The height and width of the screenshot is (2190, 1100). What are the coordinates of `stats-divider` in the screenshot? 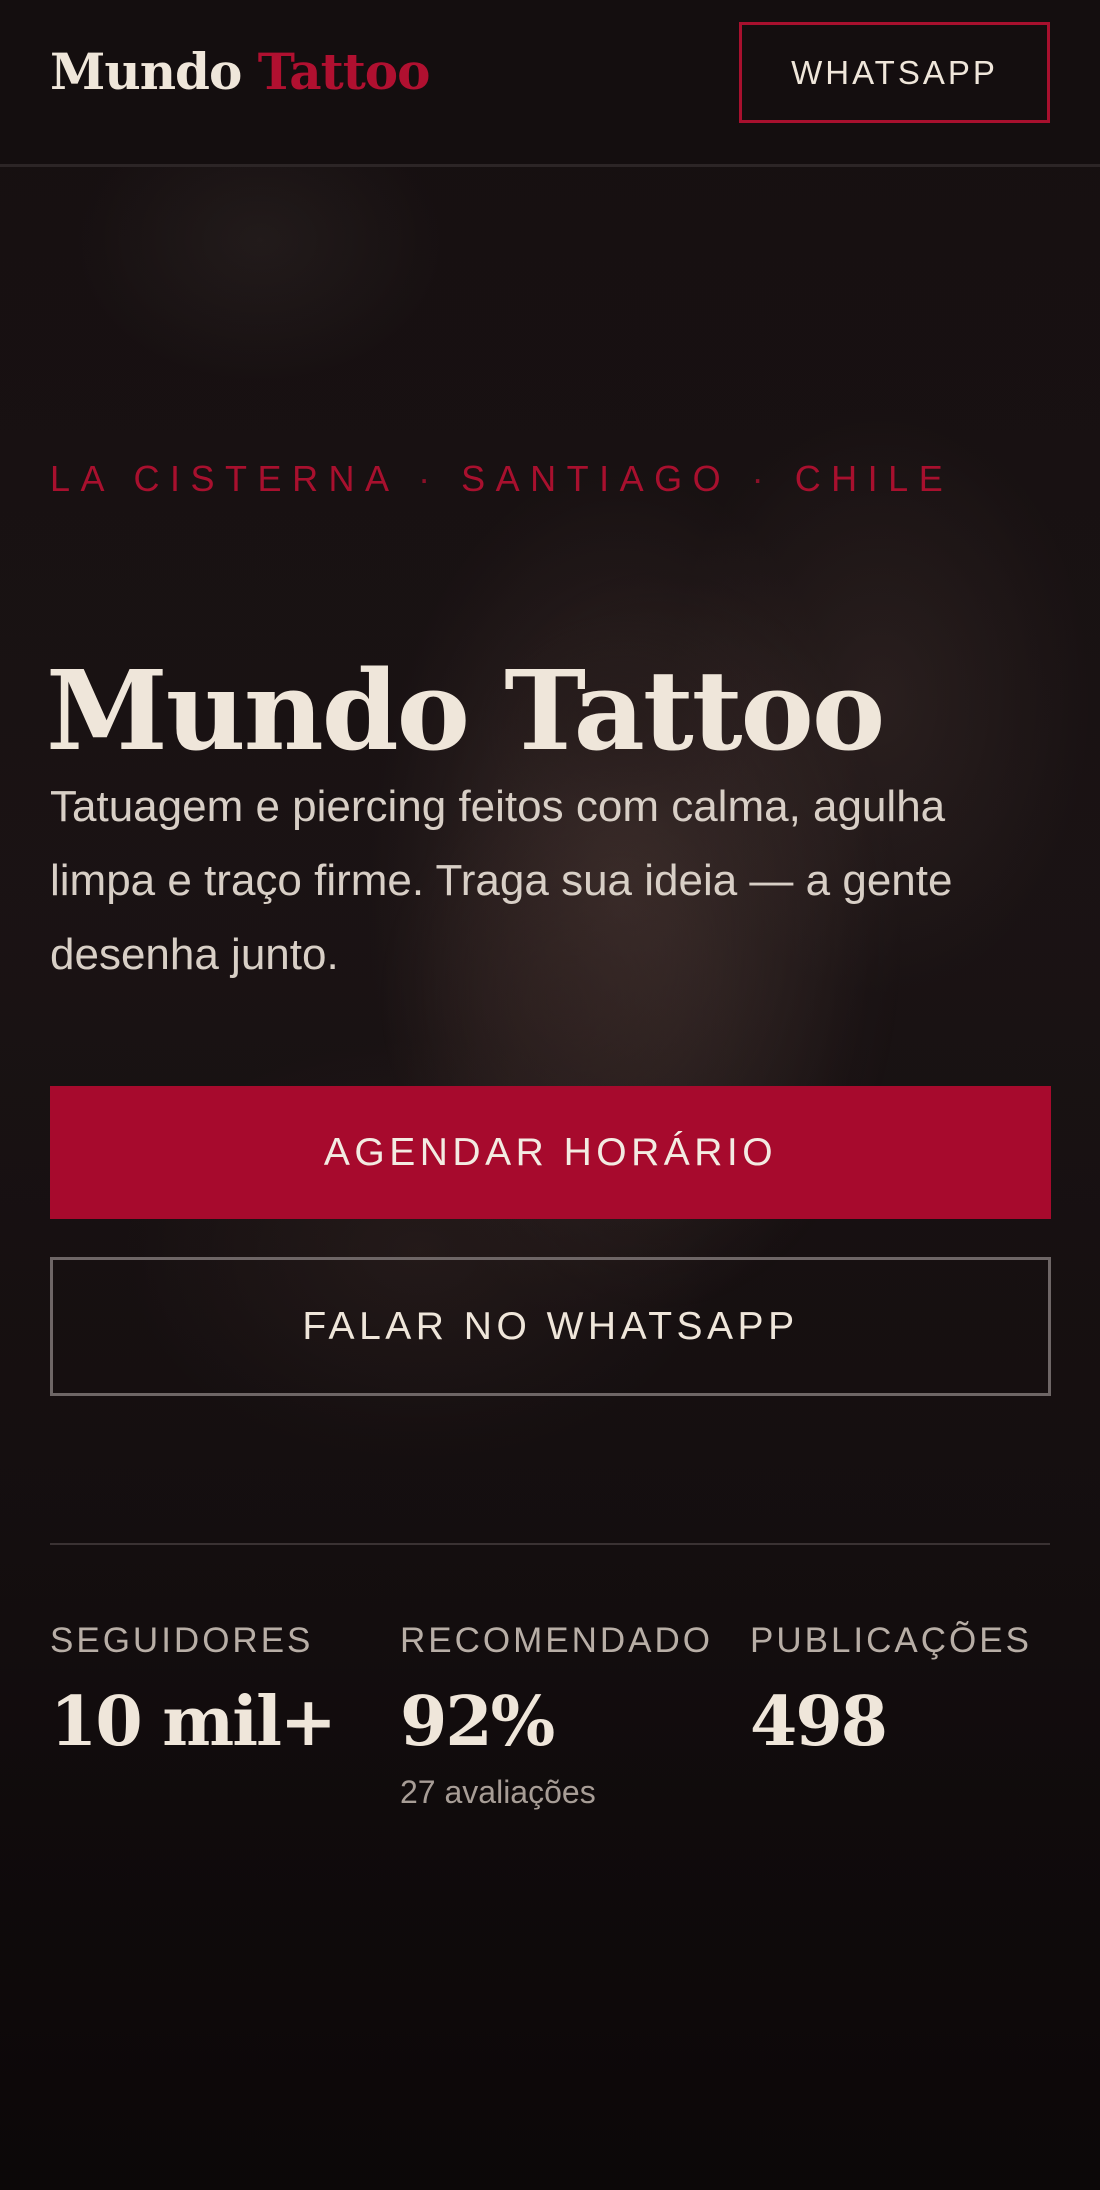 It's located at (550, 1544).